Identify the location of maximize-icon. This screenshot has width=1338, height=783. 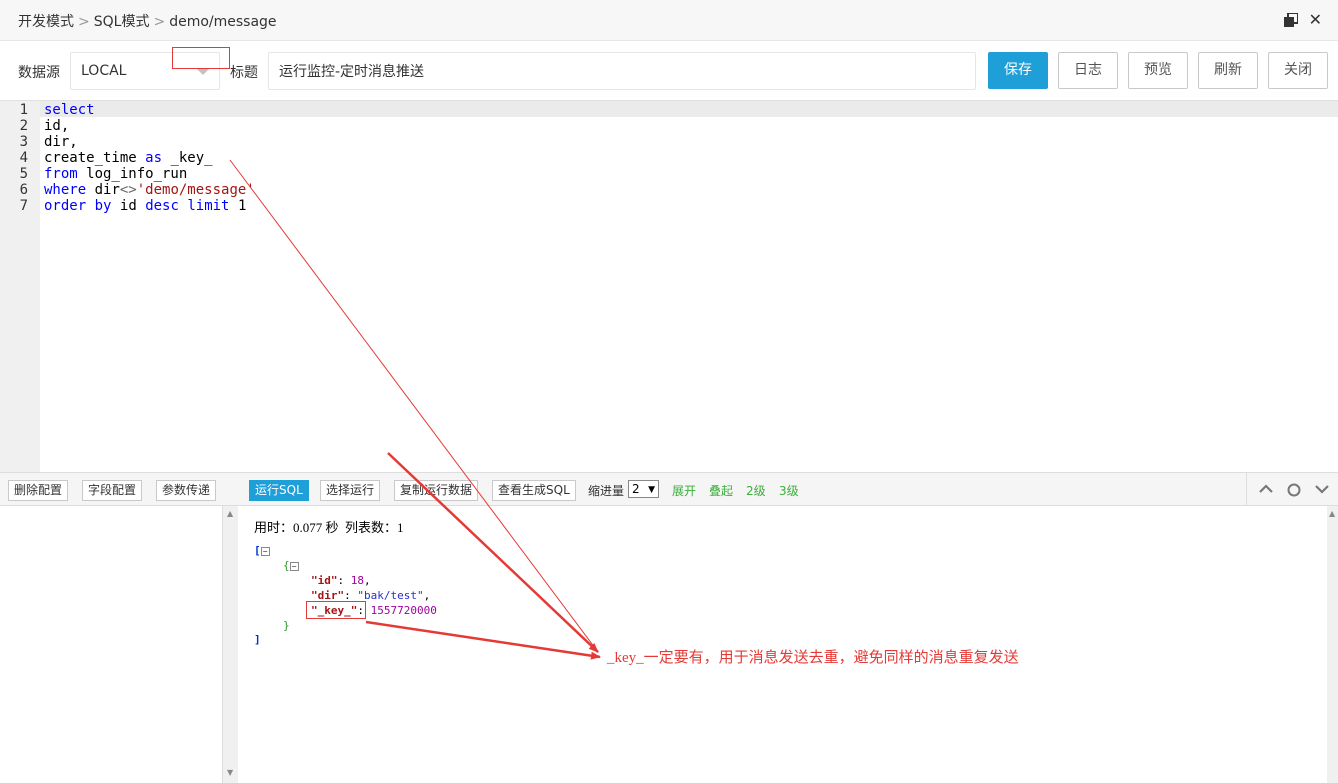
(1291, 20).